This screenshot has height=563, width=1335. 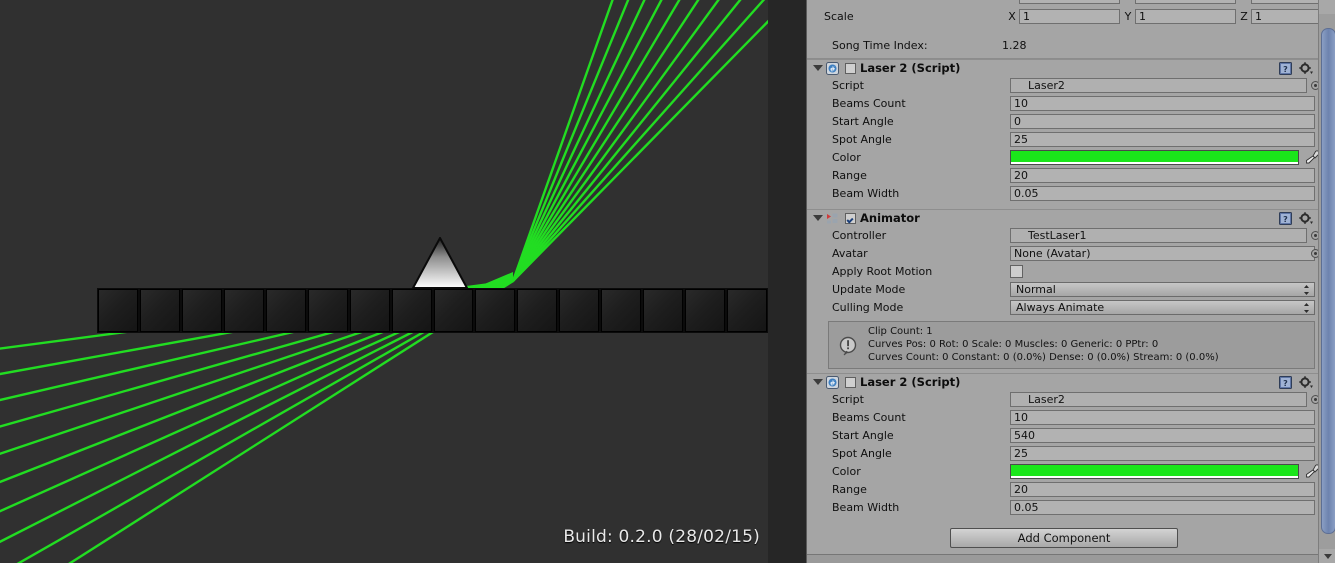 What do you see at coordinates (866, 193) in the screenshot?
I see `field-label: Beam Width` at bounding box center [866, 193].